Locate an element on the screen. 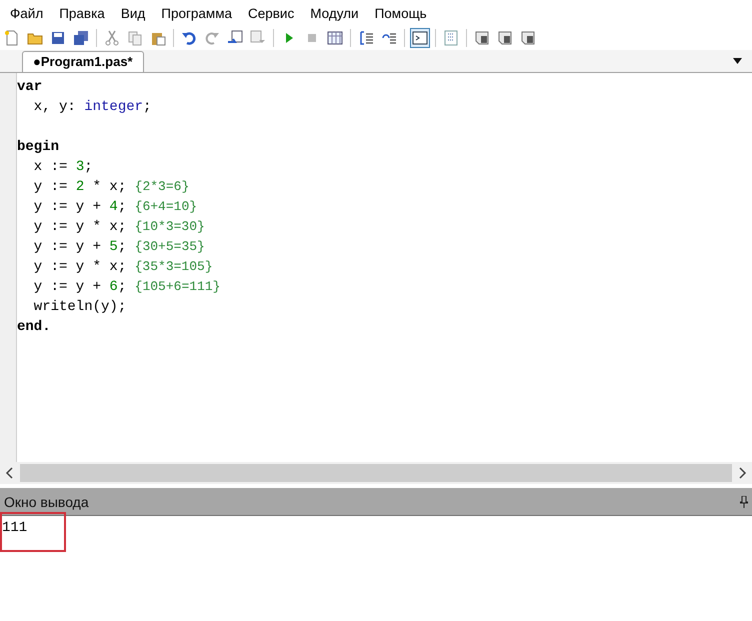 The image size is (752, 621). code-line: y := y * x; {10*3=30} is located at coordinates (118, 227).